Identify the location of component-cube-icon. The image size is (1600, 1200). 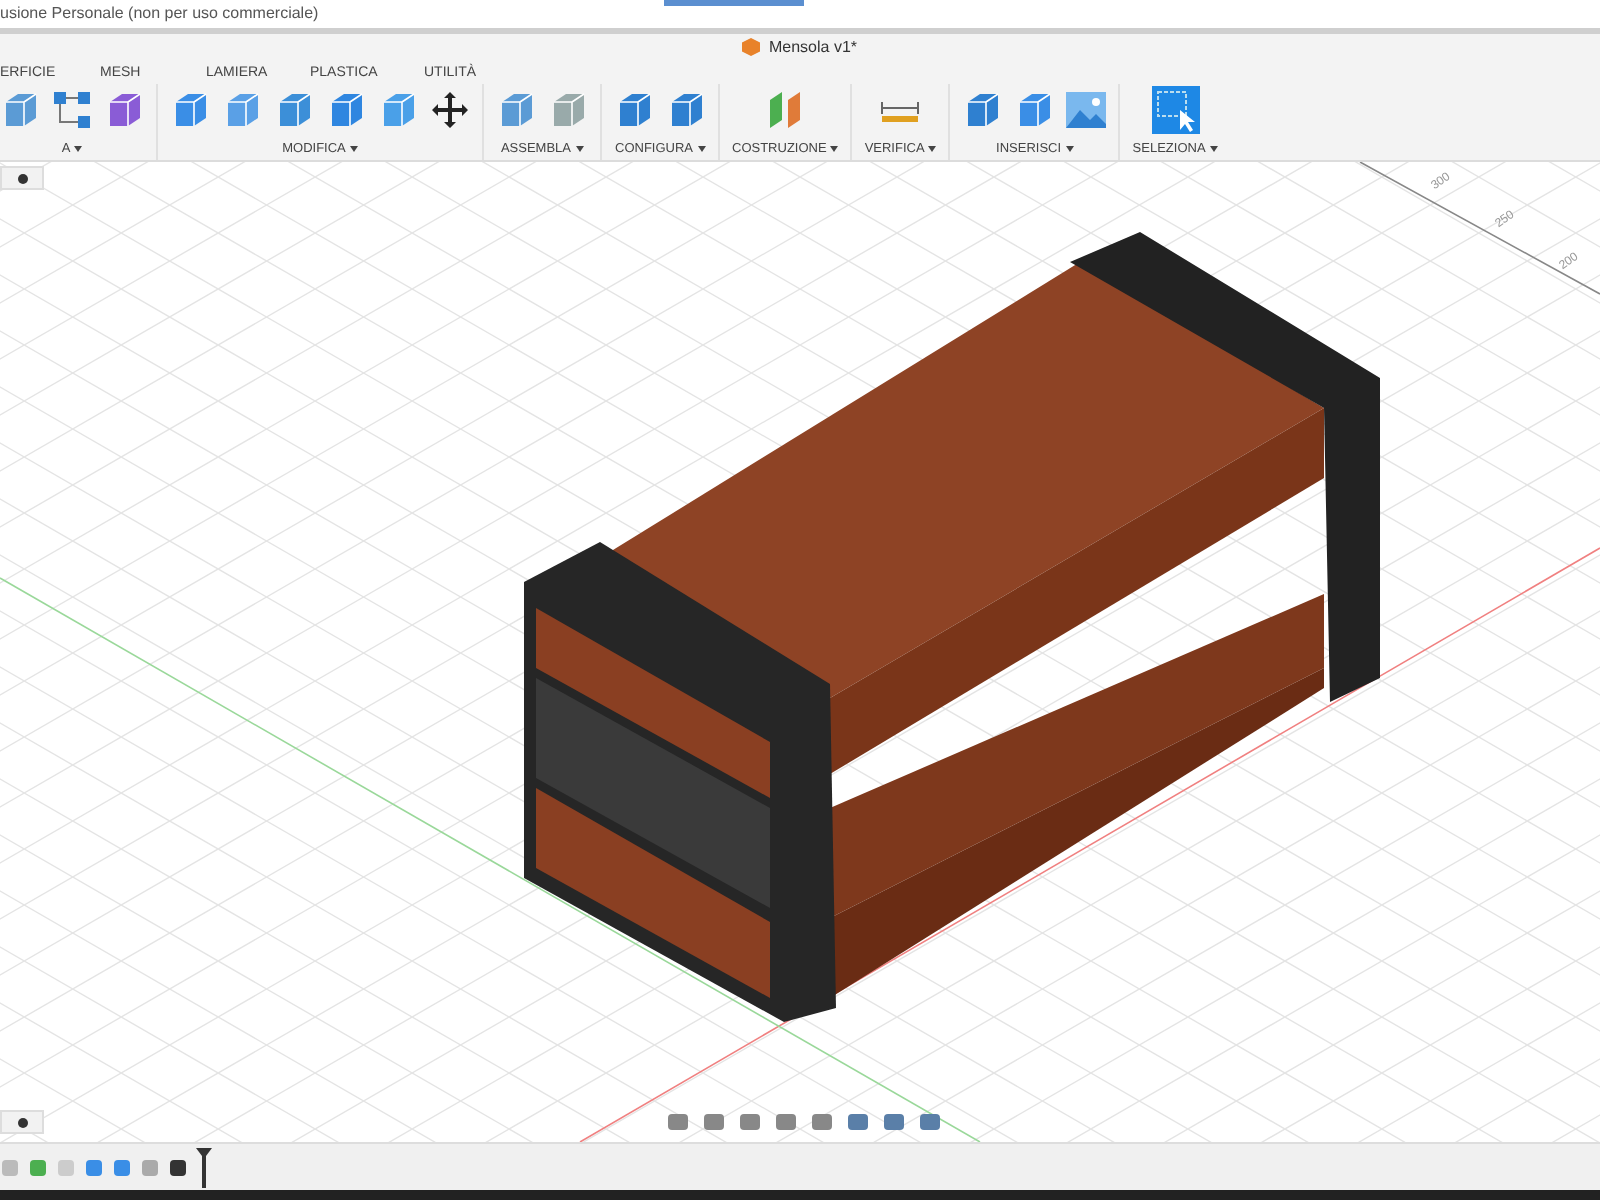
(751, 47).